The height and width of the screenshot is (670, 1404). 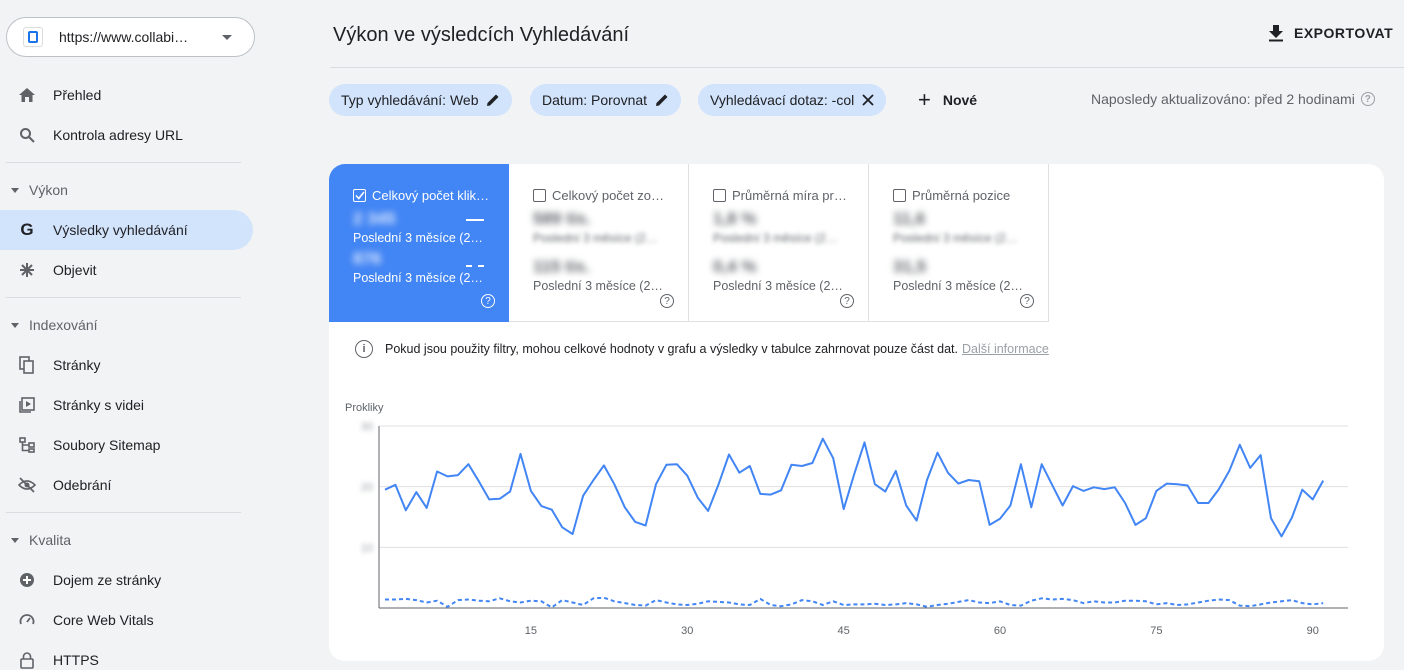 I want to click on more-info-link: Další informace, so click(x=1005, y=349).